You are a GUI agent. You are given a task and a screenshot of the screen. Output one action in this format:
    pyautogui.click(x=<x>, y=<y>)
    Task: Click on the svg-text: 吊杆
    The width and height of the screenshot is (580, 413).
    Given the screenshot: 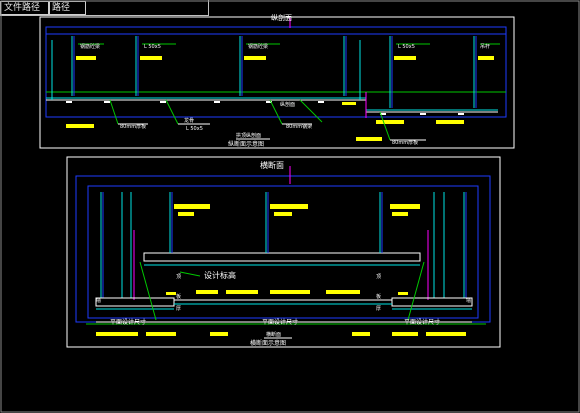 What is the action you would take?
    pyautogui.click(x=485, y=46)
    